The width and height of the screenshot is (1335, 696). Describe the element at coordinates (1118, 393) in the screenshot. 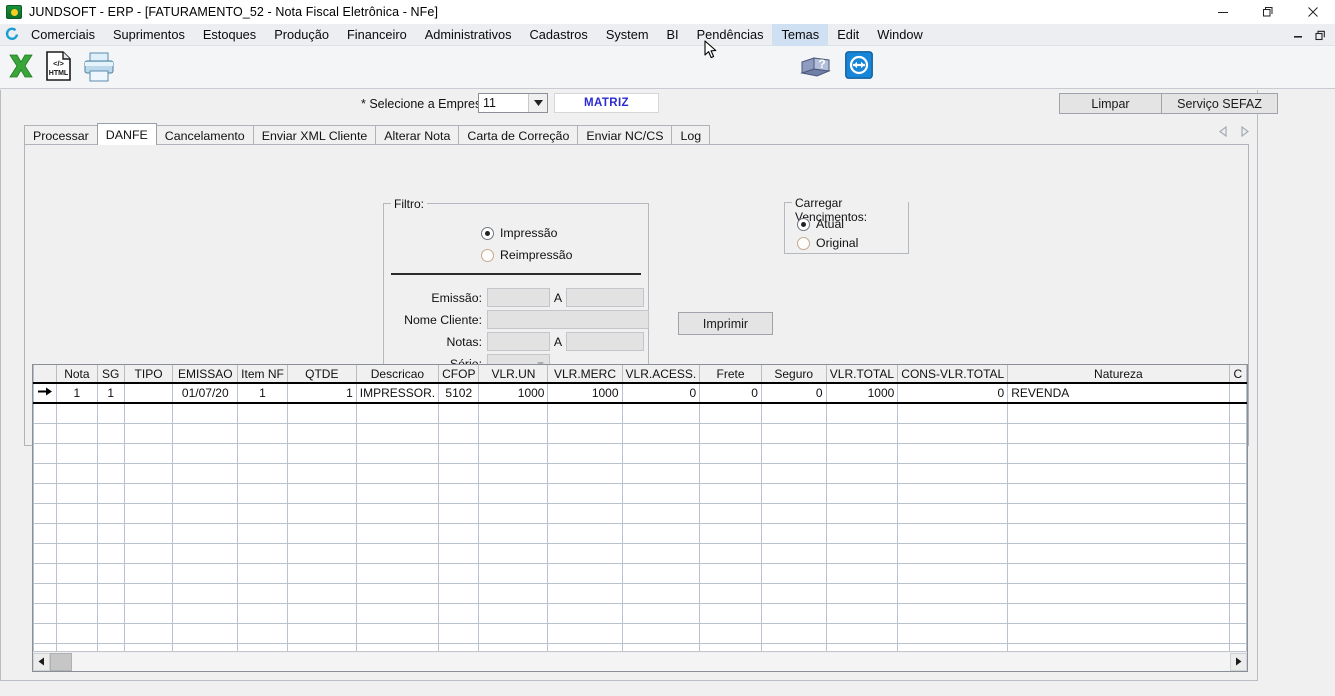

I see `table-cell: REVENDA` at that location.